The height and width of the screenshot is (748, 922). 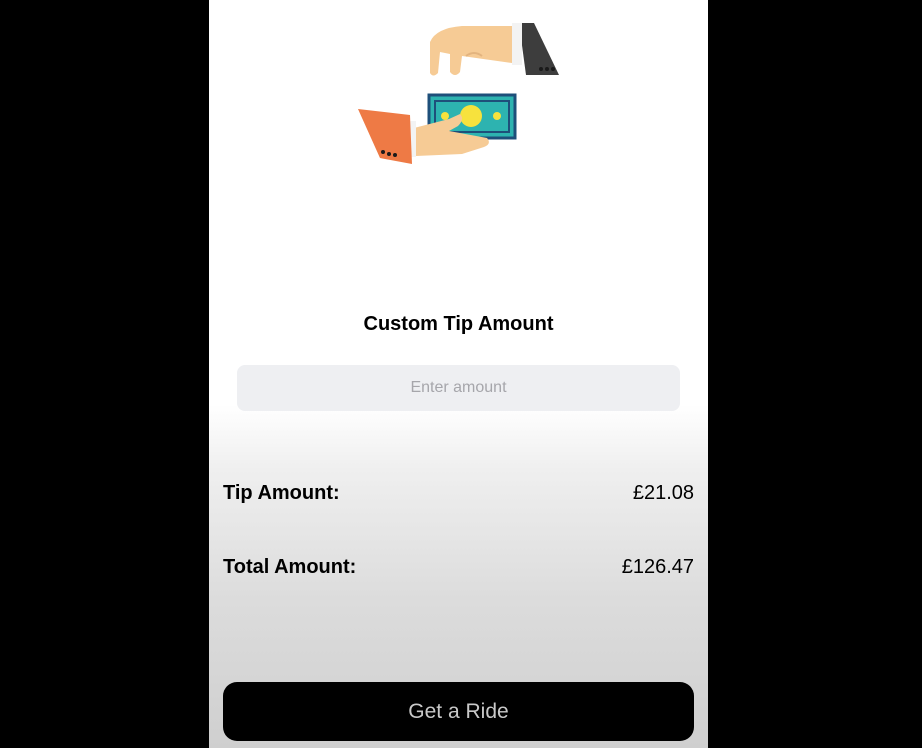 I want to click on custom-tip-title: Custom Tip Amount, so click(x=458, y=324).